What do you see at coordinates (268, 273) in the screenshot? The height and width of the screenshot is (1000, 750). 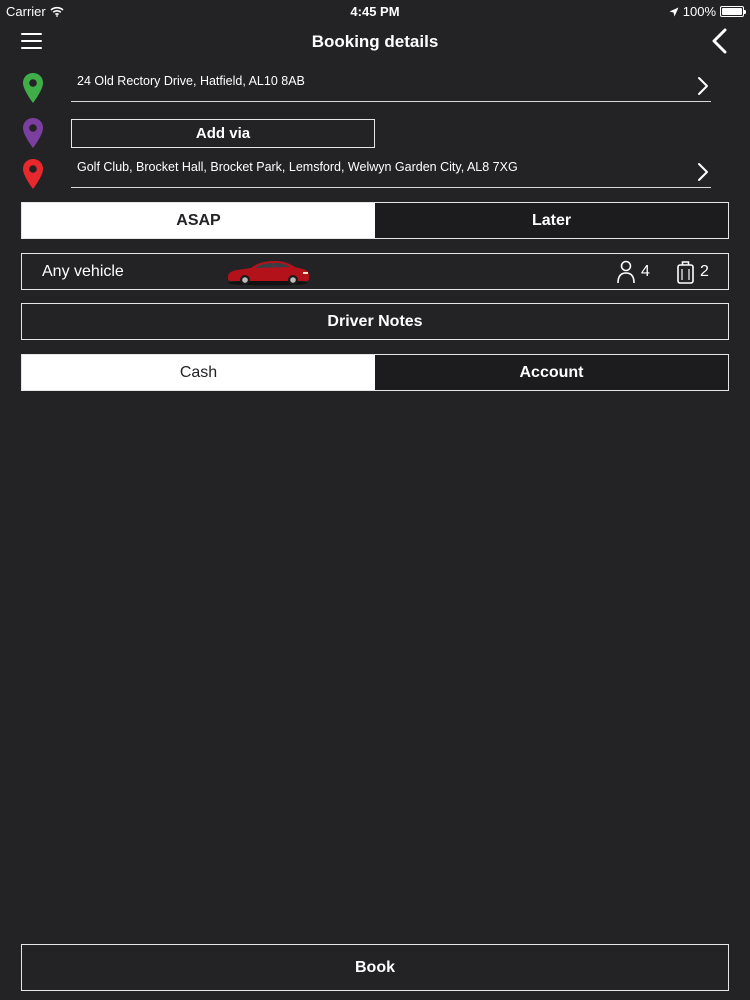 I see `car-icon` at bounding box center [268, 273].